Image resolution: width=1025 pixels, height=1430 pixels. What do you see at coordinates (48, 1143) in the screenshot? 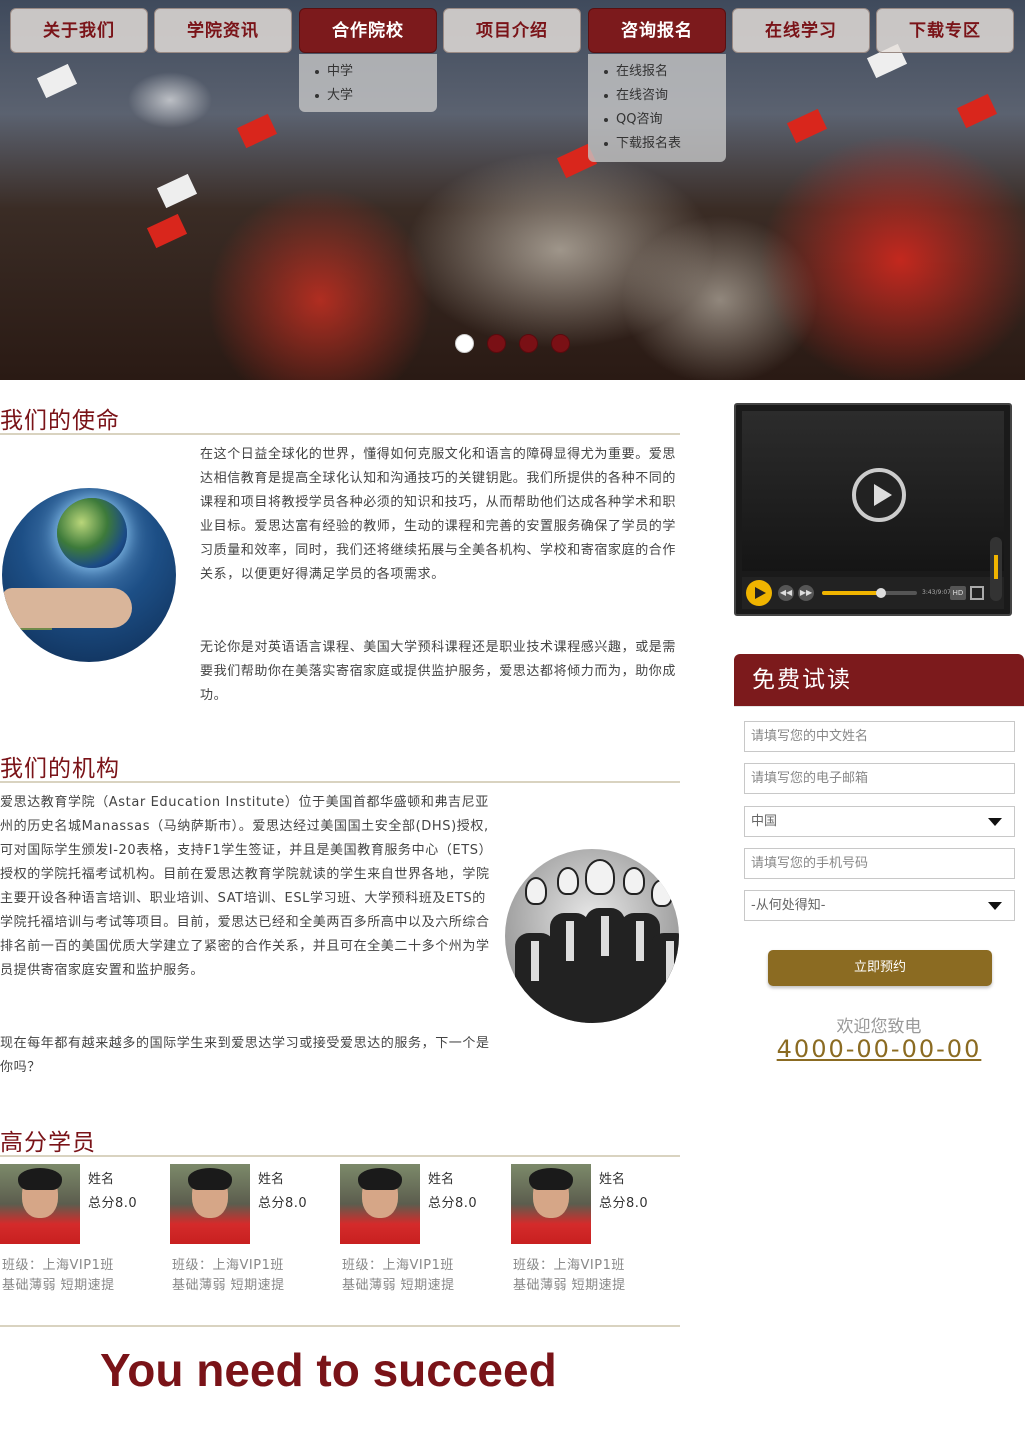
I see `students-title: 高分学员` at bounding box center [48, 1143].